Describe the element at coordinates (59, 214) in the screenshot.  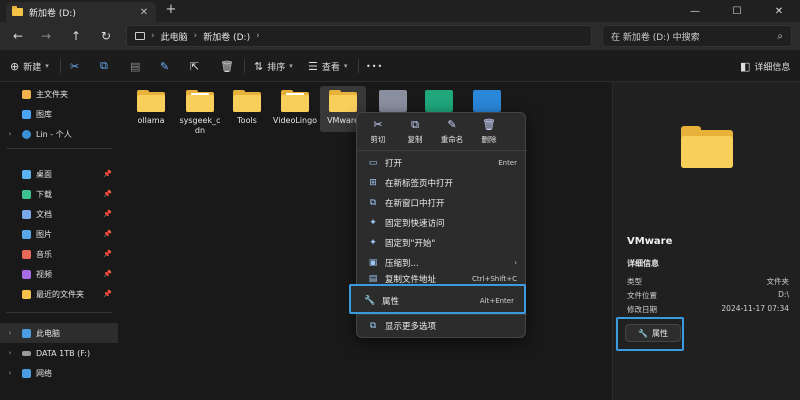
I see `sidebar-item-documents: 文档 📌` at that location.